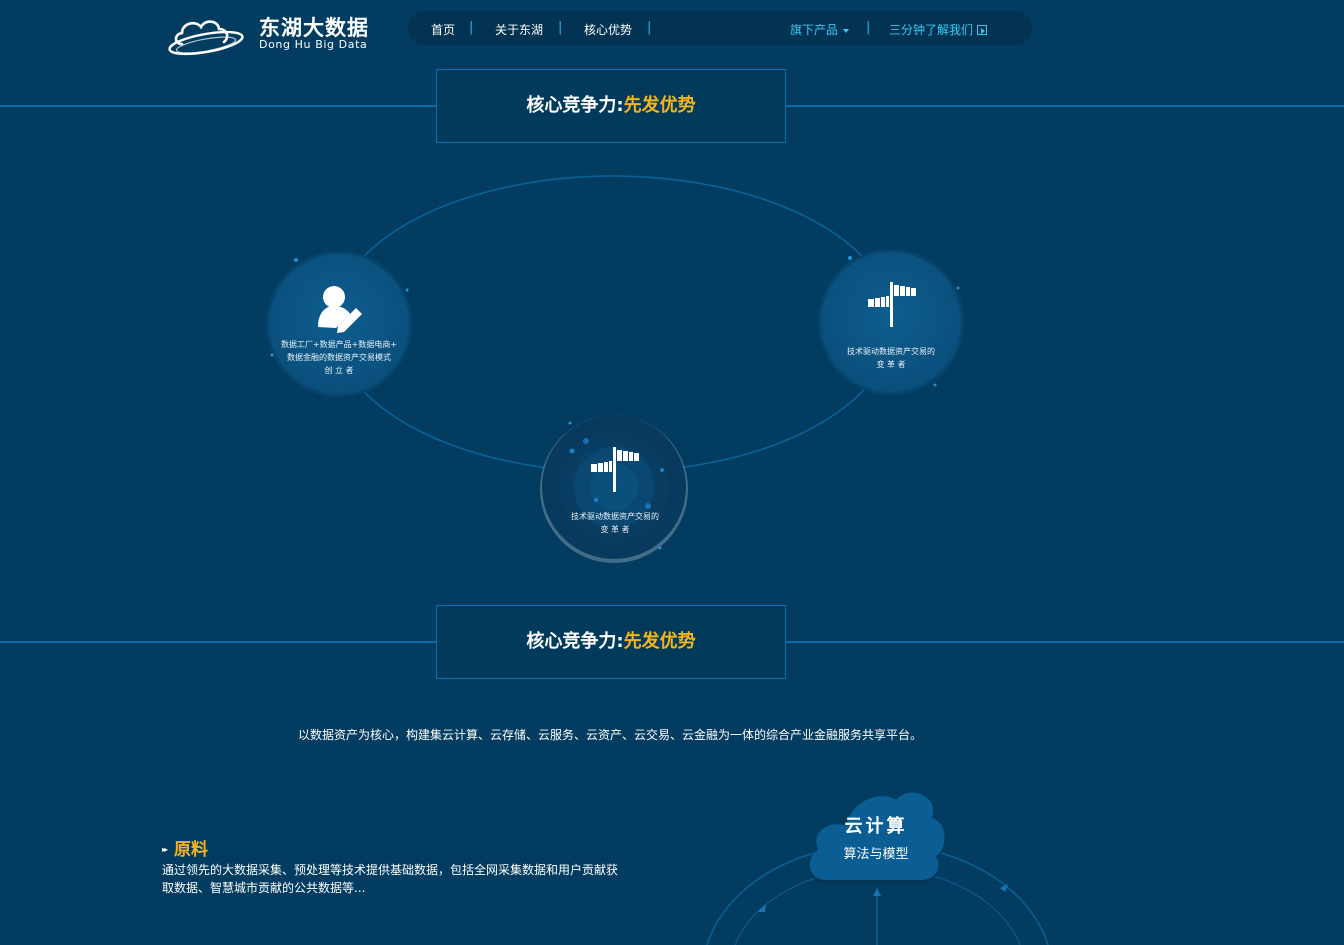 Image resolution: width=1344 pixels, height=945 pixels. Describe the element at coordinates (876, 854) in the screenshot. I see `cloud-computing-subtitle: 算法与模型` at that location.